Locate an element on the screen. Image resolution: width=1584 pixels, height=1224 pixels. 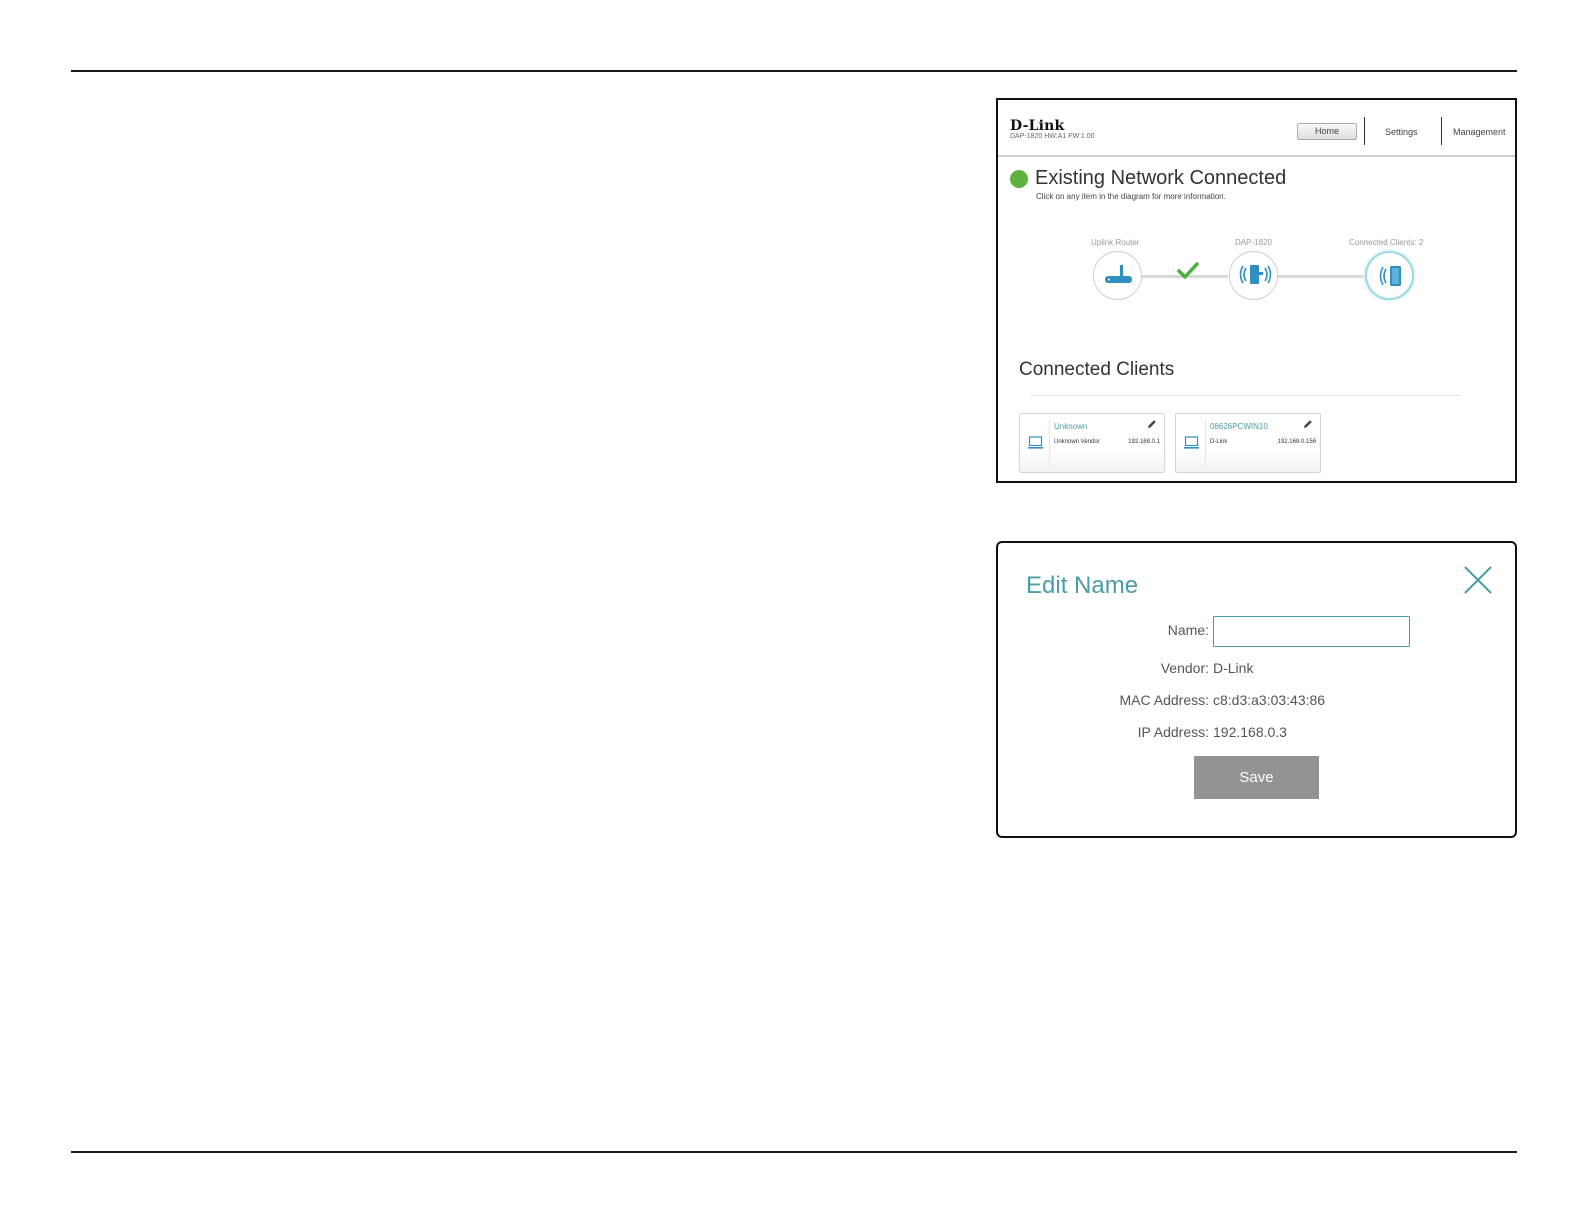
nav-home-button: Home is located at coordinates (1327, 131).